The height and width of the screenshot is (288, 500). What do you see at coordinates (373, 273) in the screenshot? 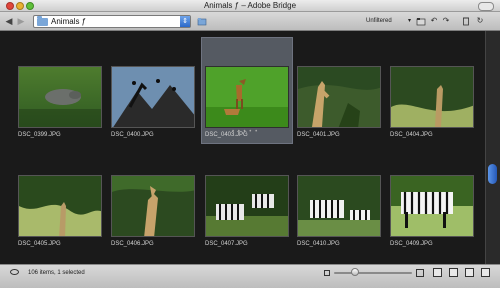
I see `thumbnail-size-slider` at bounding box center [373, 273].